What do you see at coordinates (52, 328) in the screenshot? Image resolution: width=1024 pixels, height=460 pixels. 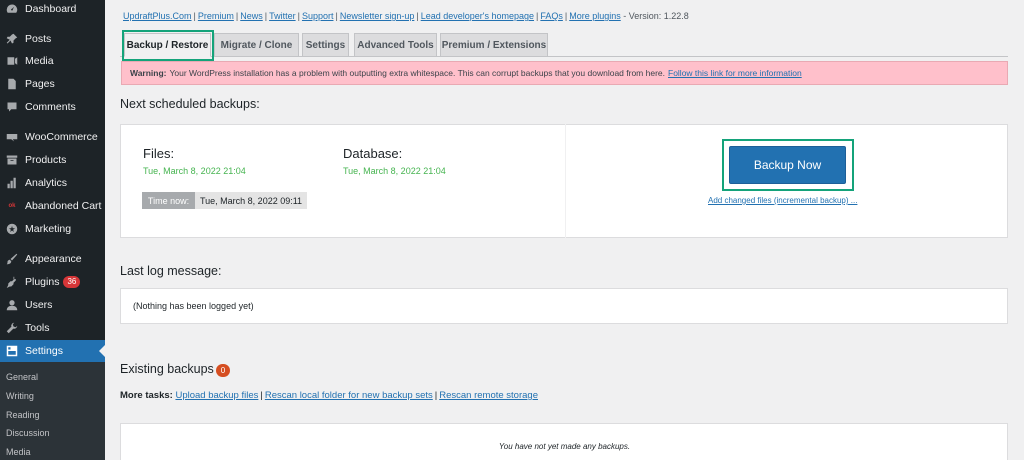 I see `menu-tools: Tools` at bounding box center [52, 328].